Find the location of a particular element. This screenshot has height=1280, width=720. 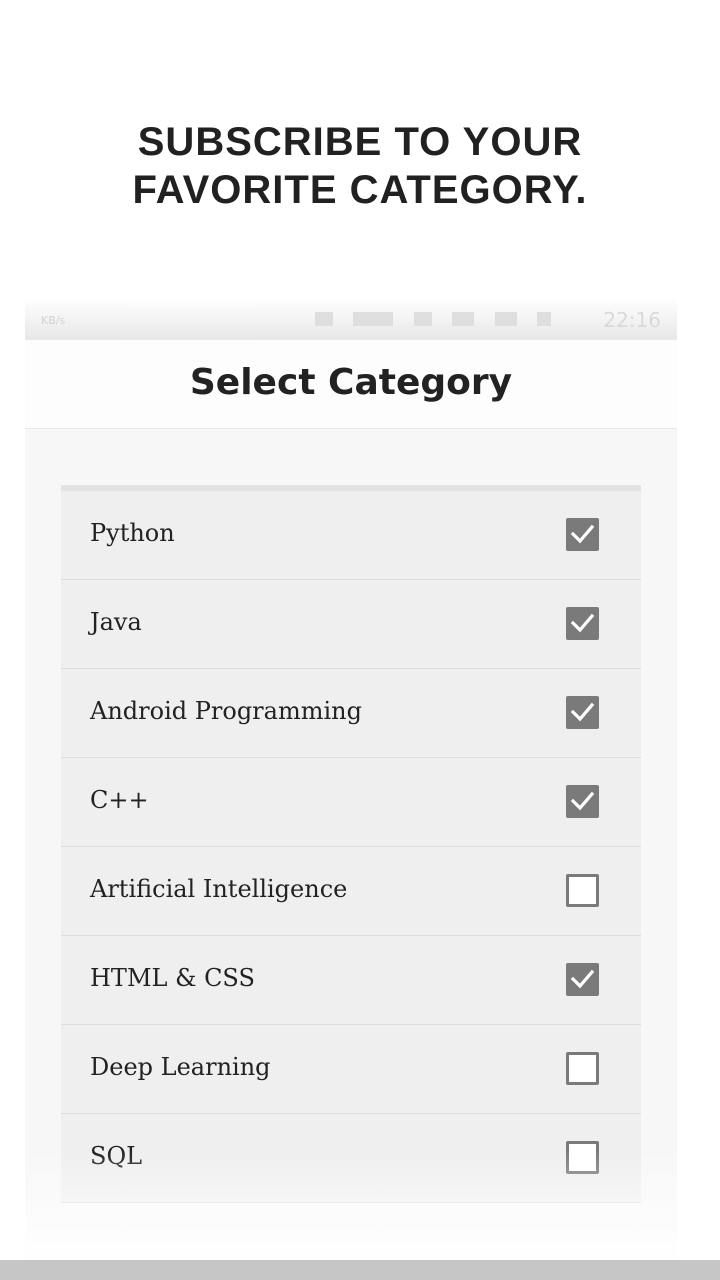

cell-signal-2-icon is located at coordinates (505, 318).